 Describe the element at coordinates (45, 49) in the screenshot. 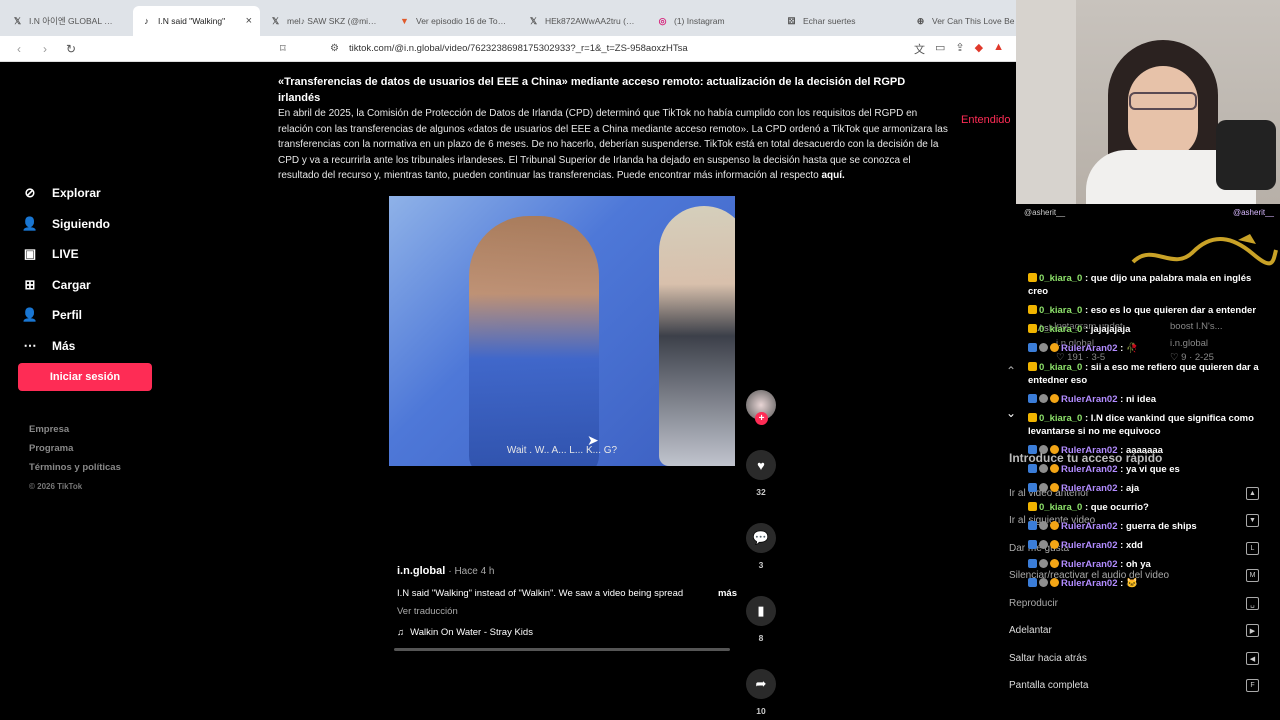

I see `forward-icon: ›` at that location.